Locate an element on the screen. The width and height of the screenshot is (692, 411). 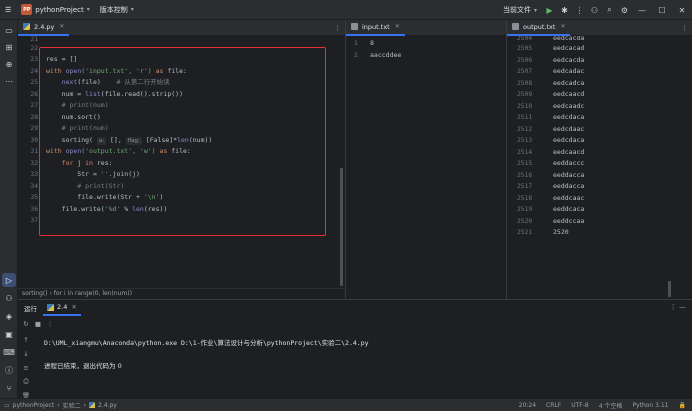
python-interpreter: Python 3.11 is located at coordinates (650, 405).